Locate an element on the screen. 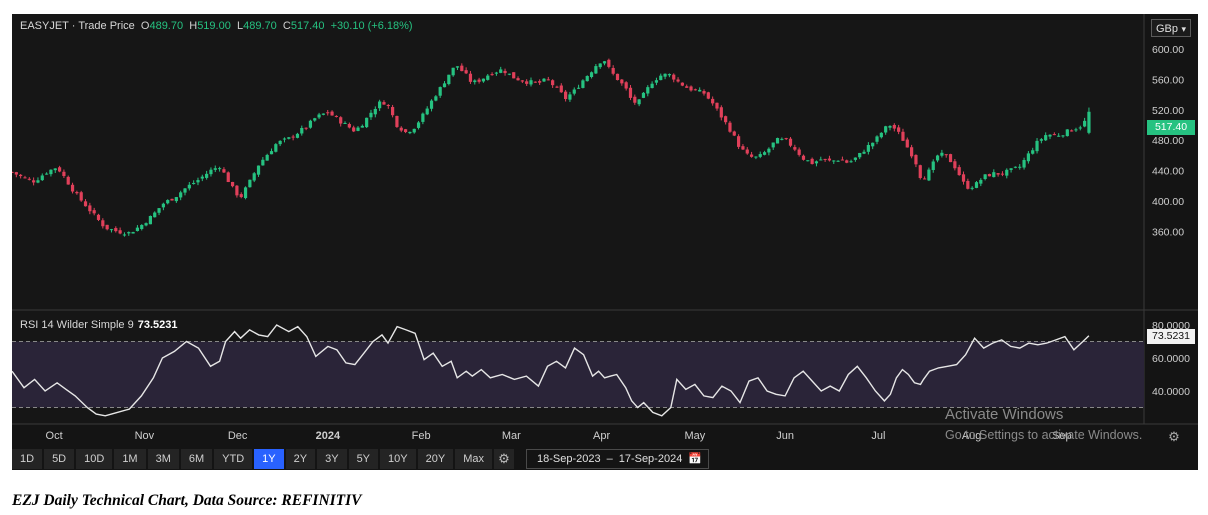  range-button-10d: 10D is located at coordinates (94, 459).